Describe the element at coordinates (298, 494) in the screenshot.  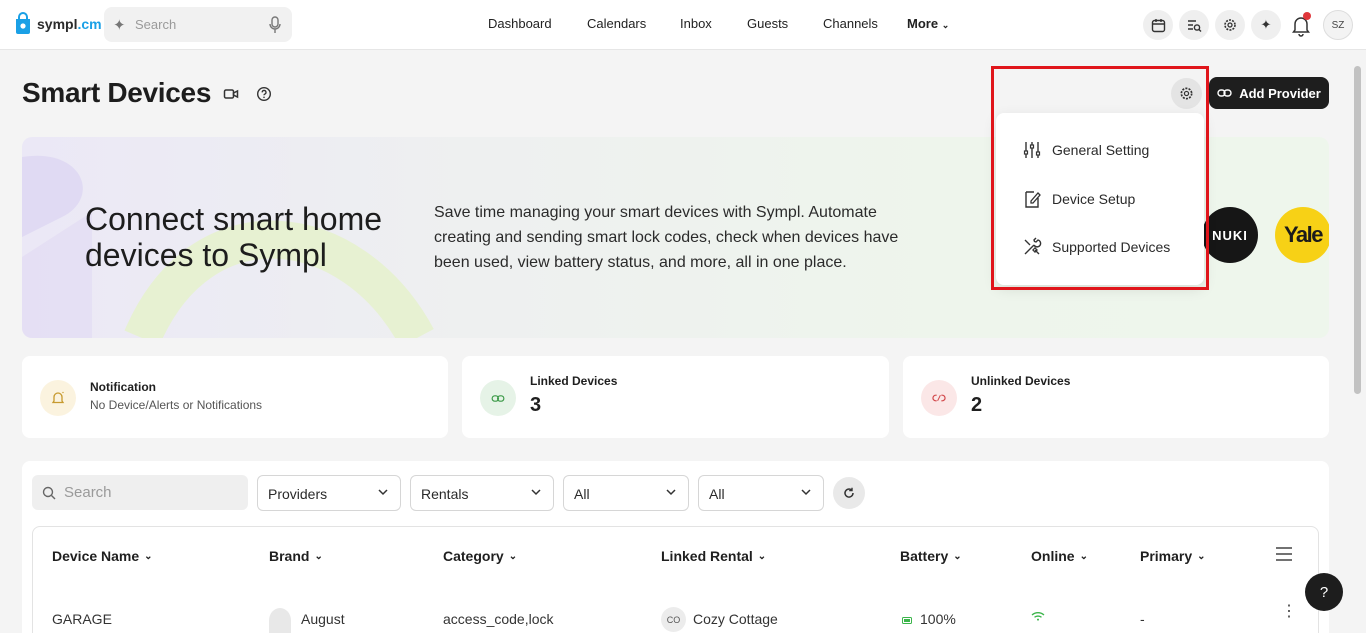
I see `providers-select-value: Providers` at that location.